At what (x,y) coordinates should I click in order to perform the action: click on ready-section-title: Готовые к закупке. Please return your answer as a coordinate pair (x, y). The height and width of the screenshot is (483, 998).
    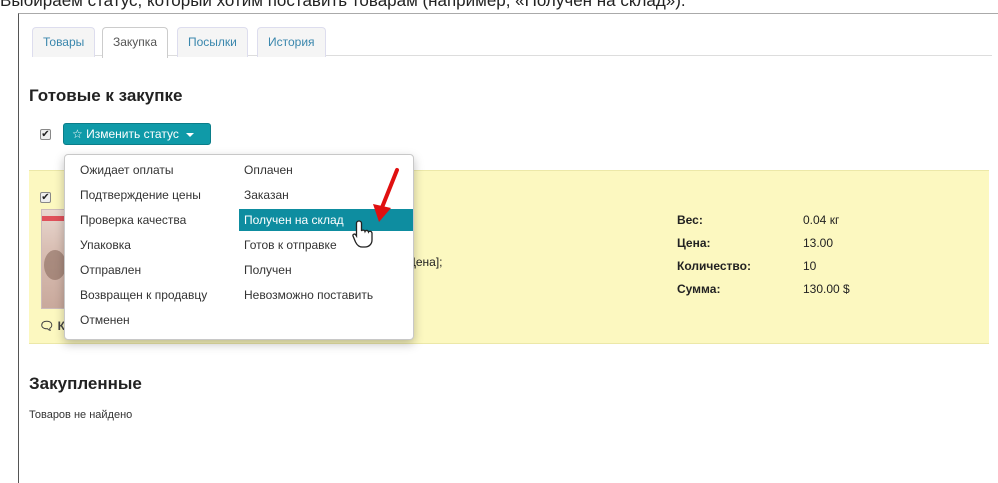
    Looking at the image, I should click on (106, 95).